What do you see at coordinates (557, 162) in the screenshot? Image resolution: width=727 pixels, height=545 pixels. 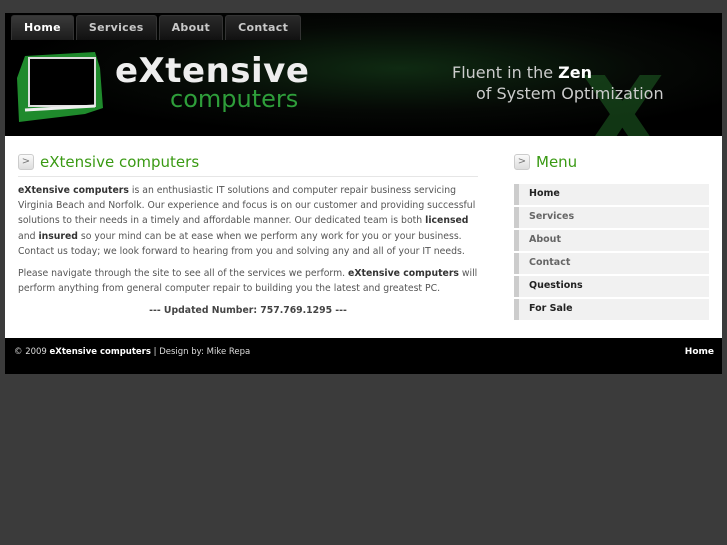 I see `sidebar-title: Menu` at bounding box center [557, 162].